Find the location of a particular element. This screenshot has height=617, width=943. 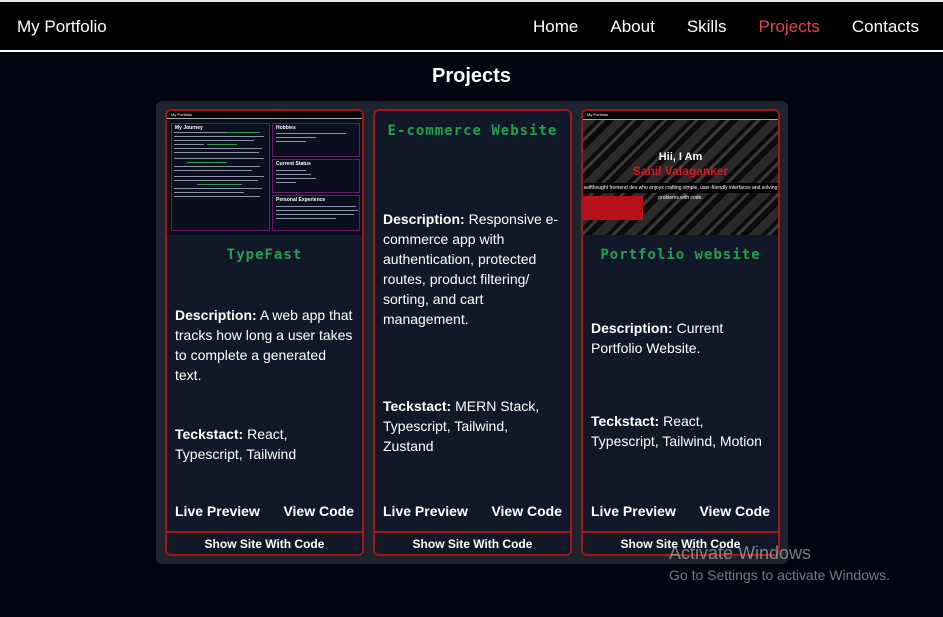

thumbnail-experience-box: Personal Experience is located at coordinates (316, 213).